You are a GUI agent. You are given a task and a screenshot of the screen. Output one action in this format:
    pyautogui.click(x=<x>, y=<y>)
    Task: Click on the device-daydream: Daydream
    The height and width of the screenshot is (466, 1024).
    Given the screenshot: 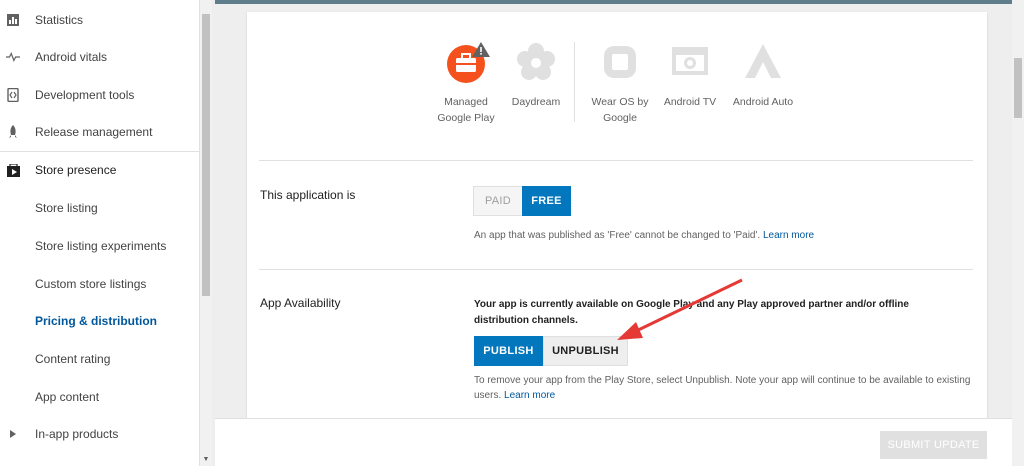 What is the action you would take?
    pyautogui.click(x=536, y=76)
    